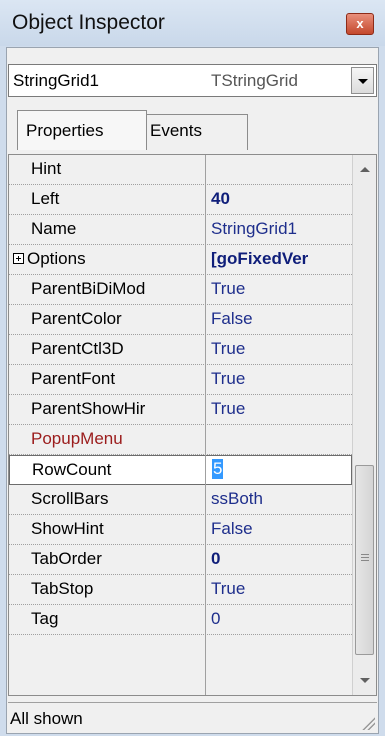 The image size is (385, 736). I want to click on status-bar: All shown, so click(192, 717).